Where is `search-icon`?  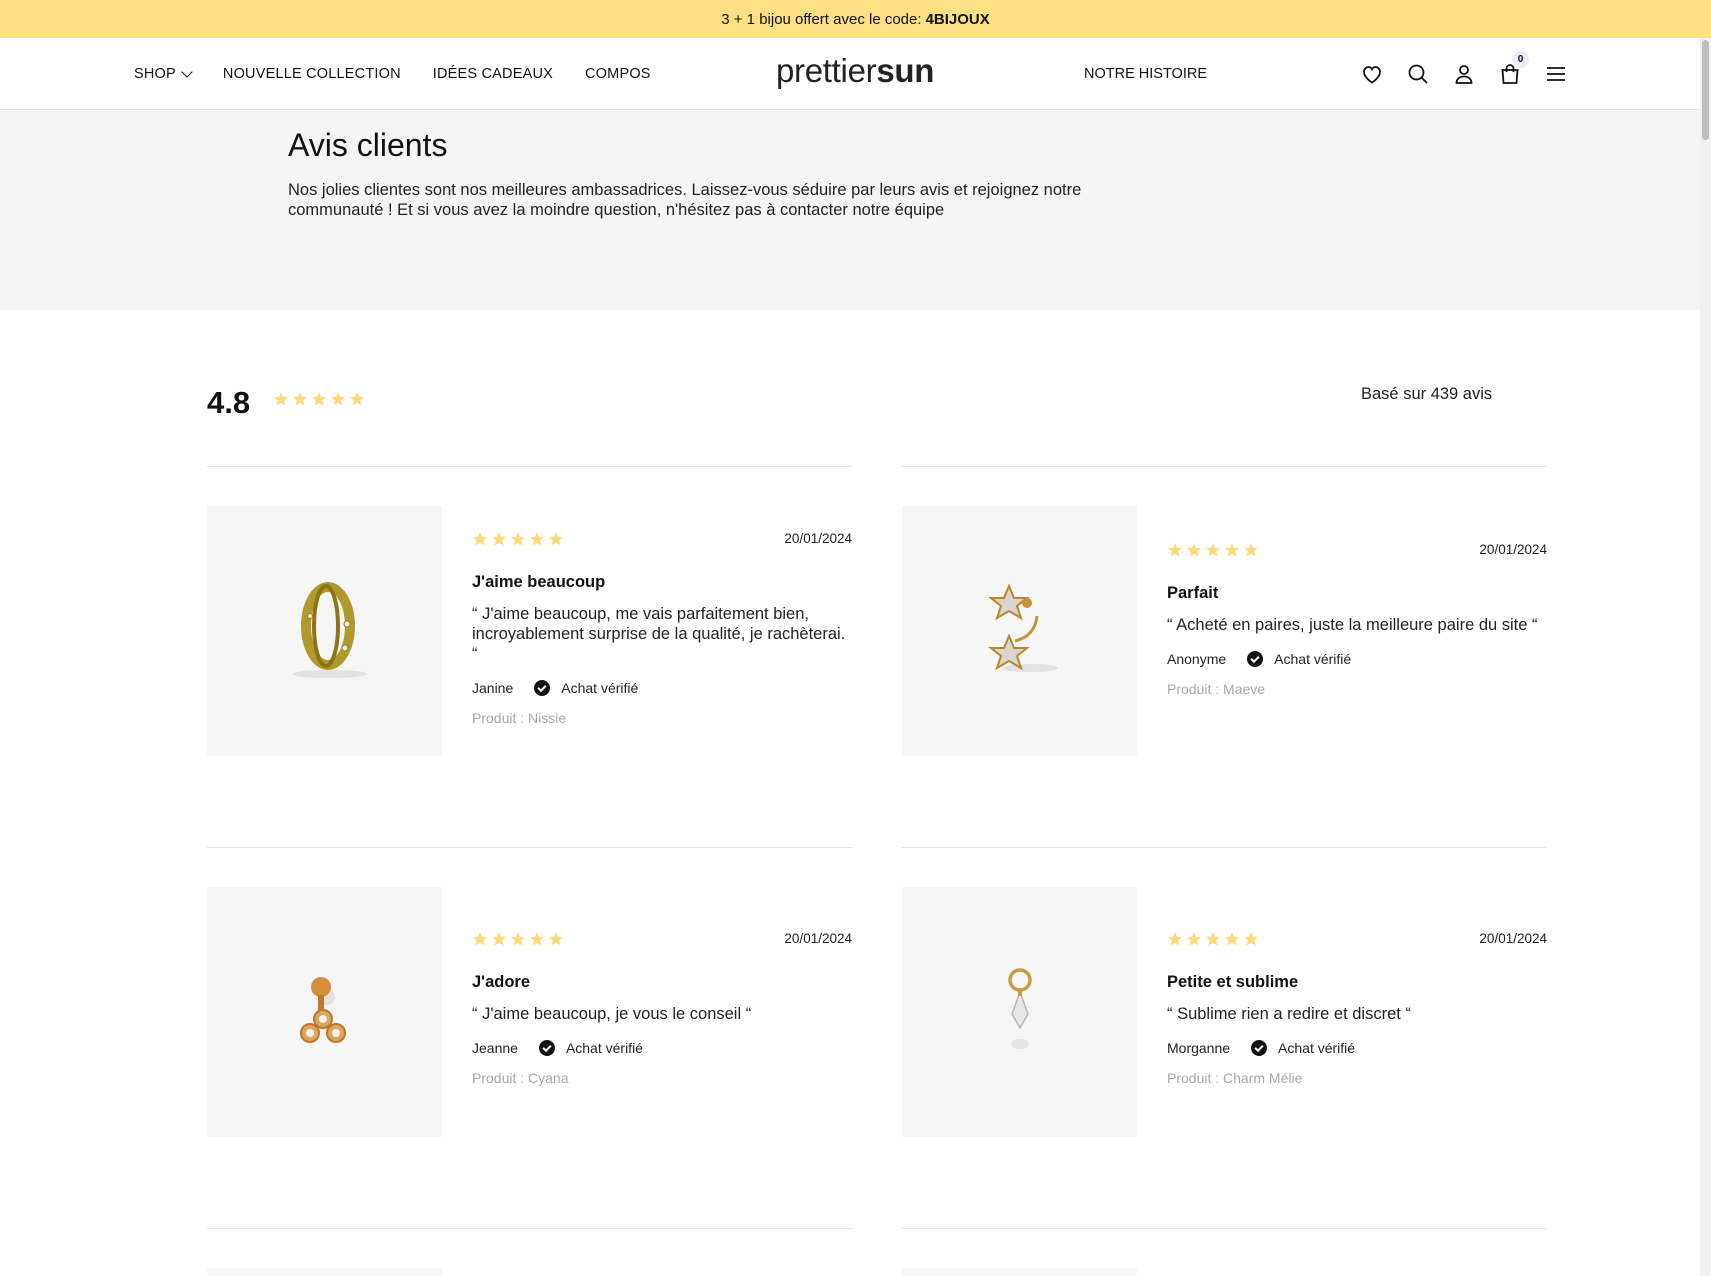
search-icon is located at coordinates (1418, 74).